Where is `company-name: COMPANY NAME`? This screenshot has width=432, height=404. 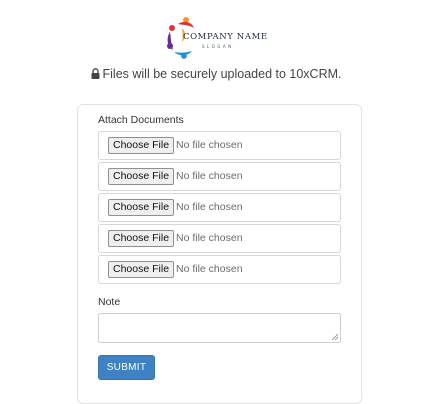 company-name: COMPANY NAME is located at coordinates (225, 37).